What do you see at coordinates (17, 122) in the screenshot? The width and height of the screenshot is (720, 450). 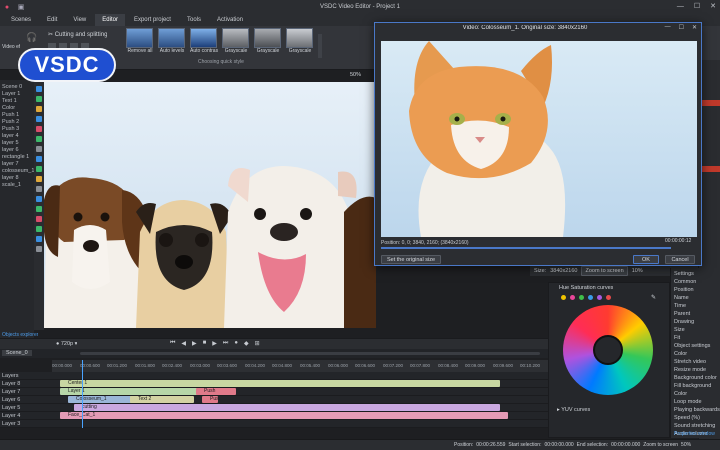 I see `object-list-item: Push 2` at bounding box center [17, 122].